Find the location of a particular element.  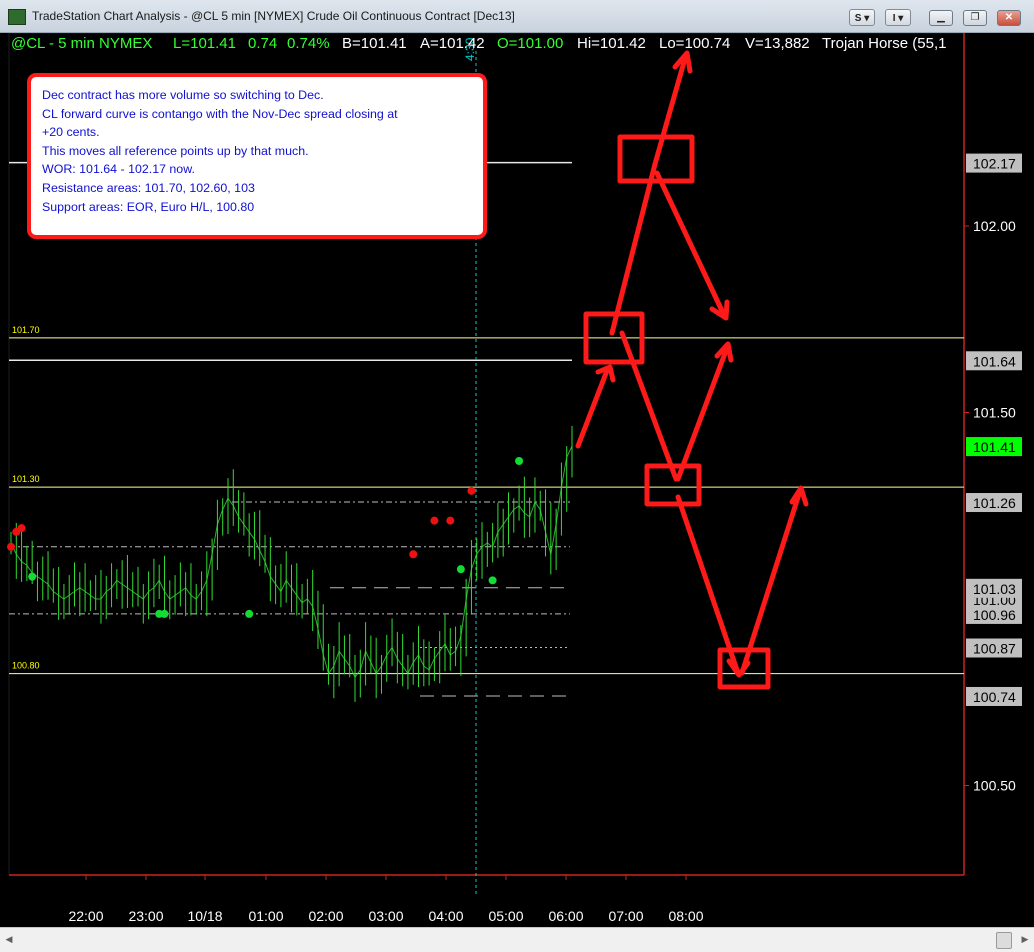

time-tick-label: 01:00 is located at coordinates (265, 916).